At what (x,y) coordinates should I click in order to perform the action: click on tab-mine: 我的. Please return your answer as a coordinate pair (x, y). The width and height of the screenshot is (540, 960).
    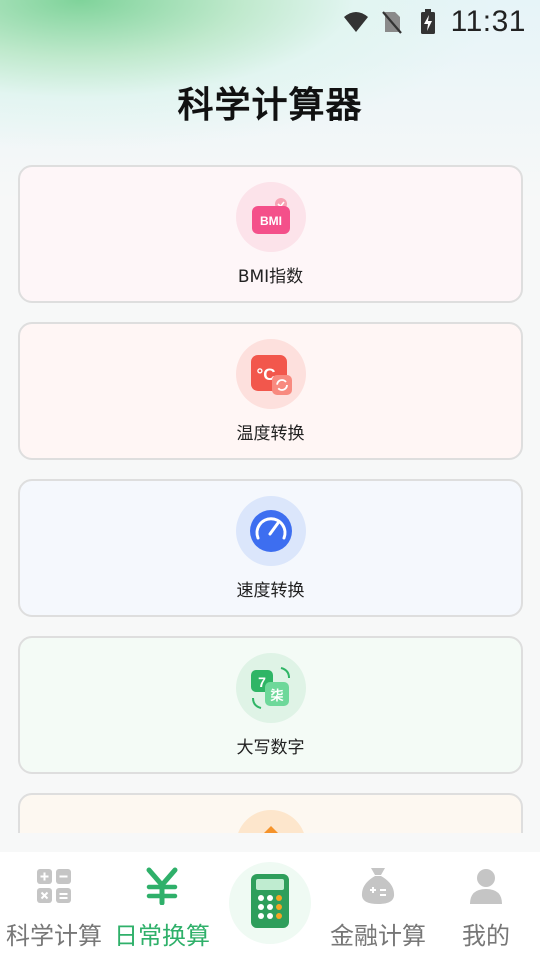
    Looking at the image, I should click on (486, 906).